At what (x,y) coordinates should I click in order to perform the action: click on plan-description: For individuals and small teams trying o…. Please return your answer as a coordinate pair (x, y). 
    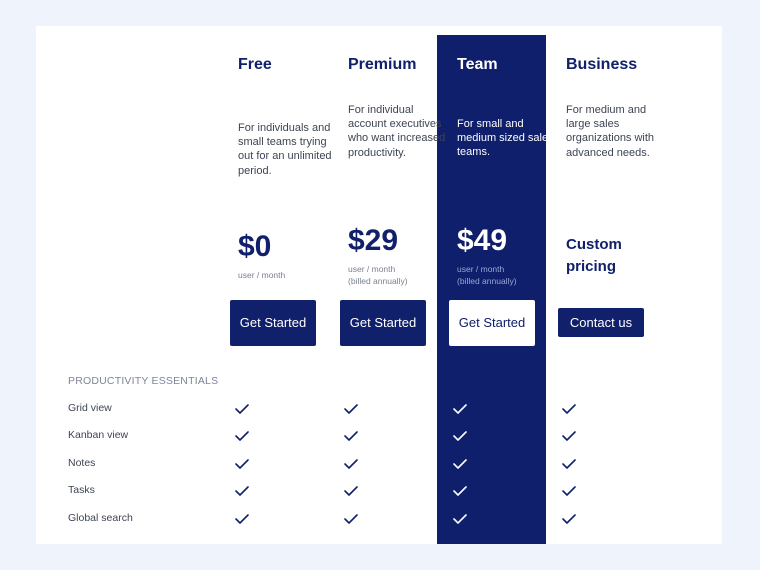
    Looking at the image, I should click on (285, 149).